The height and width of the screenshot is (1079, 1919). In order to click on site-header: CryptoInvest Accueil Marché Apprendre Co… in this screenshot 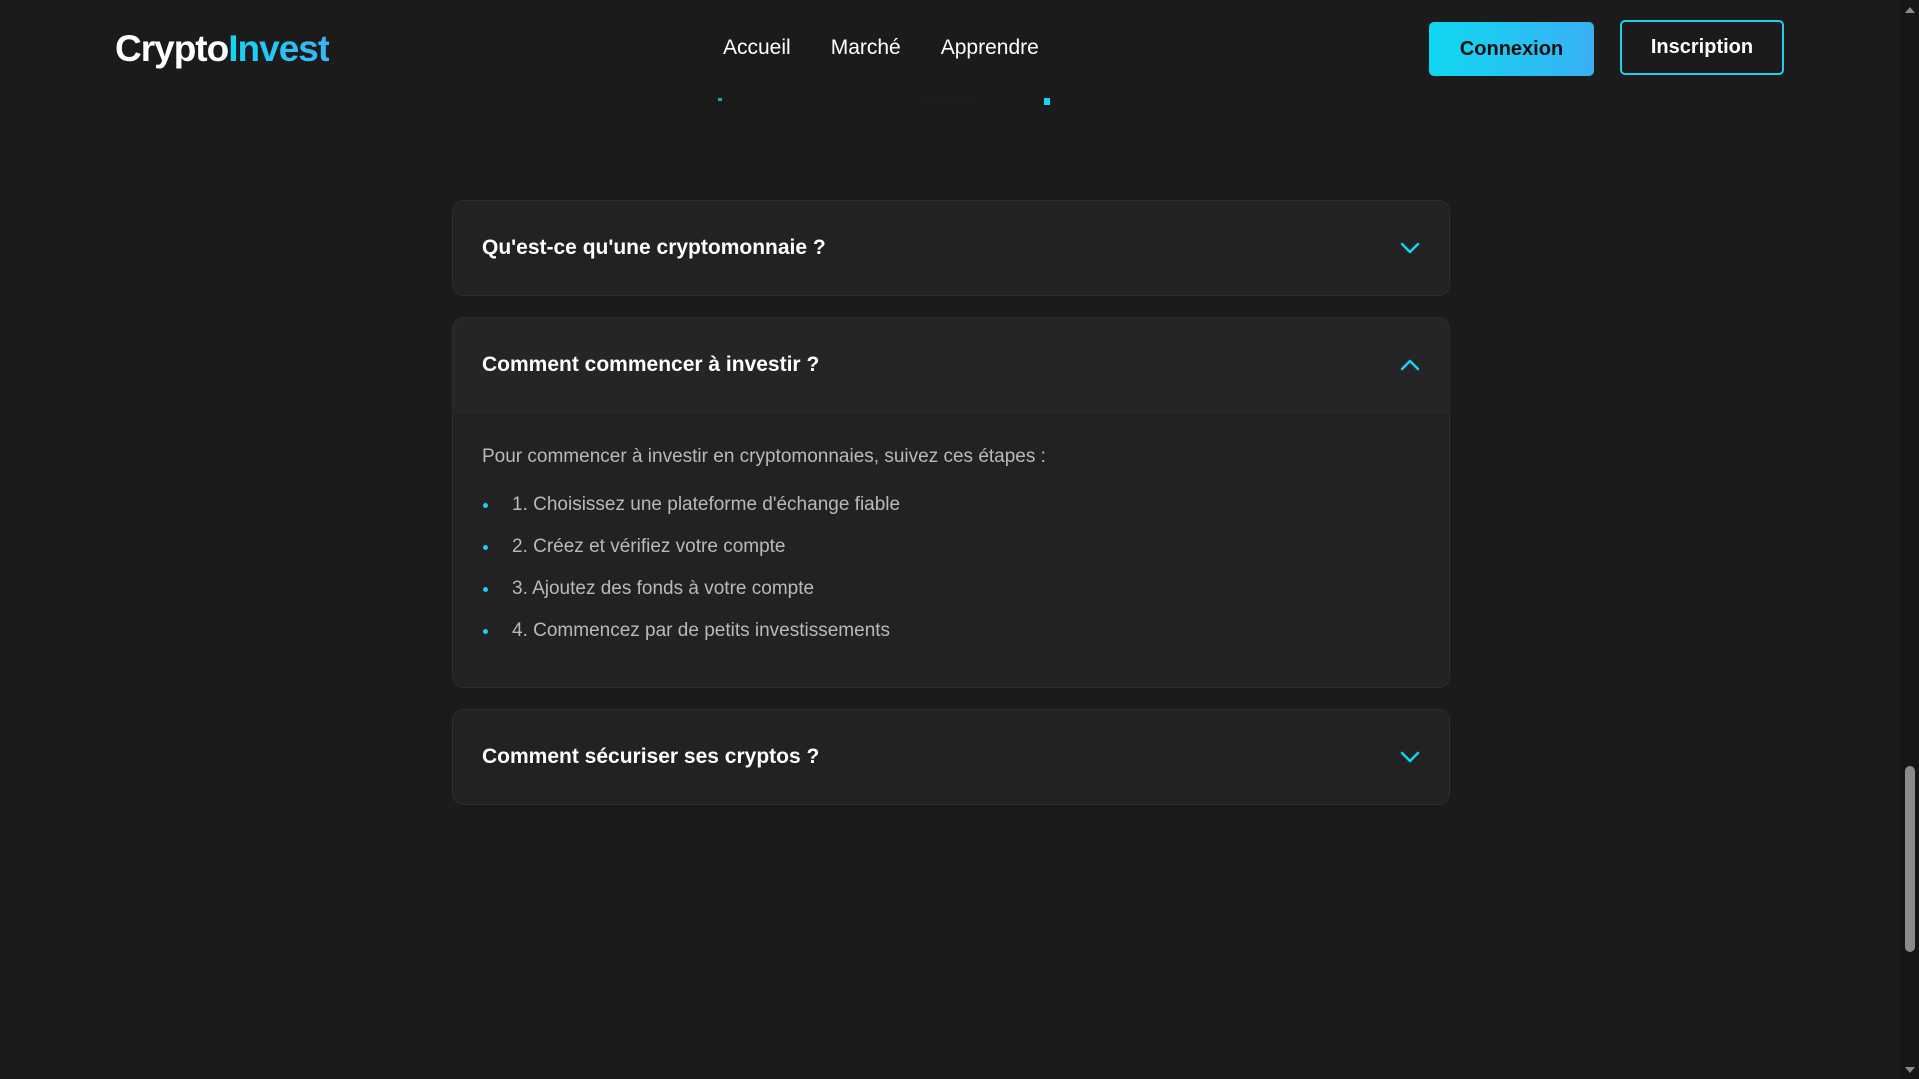, I will do `click(950, 49)`.